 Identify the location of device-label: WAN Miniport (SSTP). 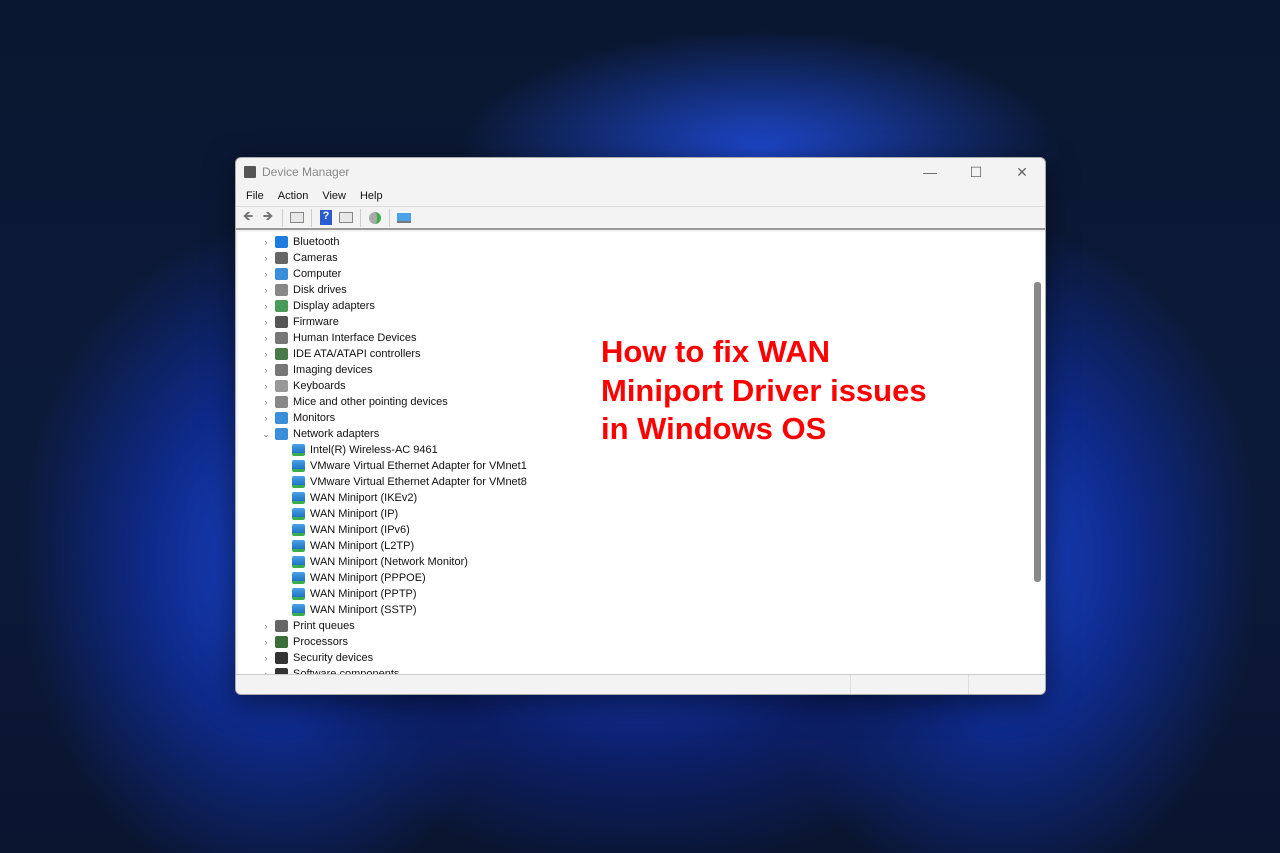
(363, 610).